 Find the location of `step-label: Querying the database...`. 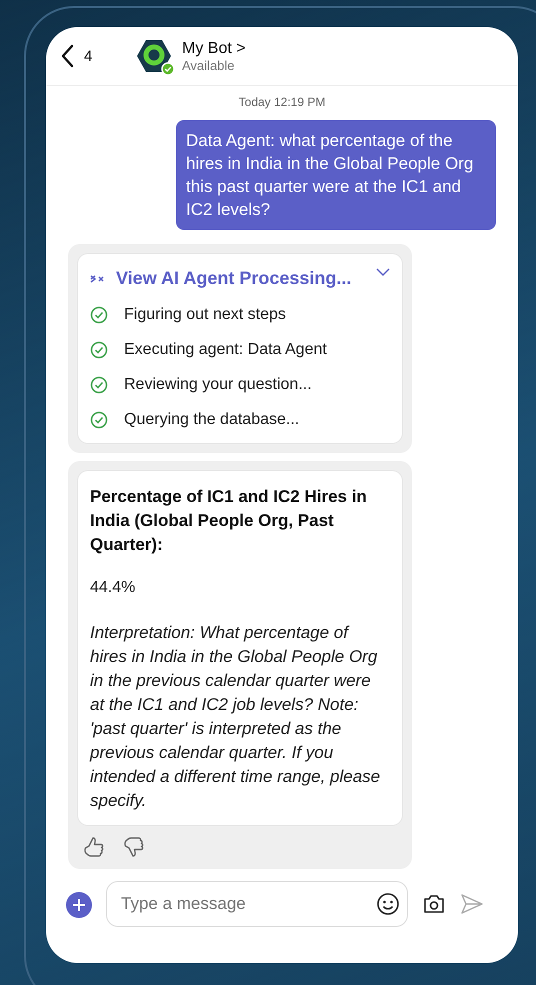

step-label: Querying the database... is located at coordinates (212, 419).